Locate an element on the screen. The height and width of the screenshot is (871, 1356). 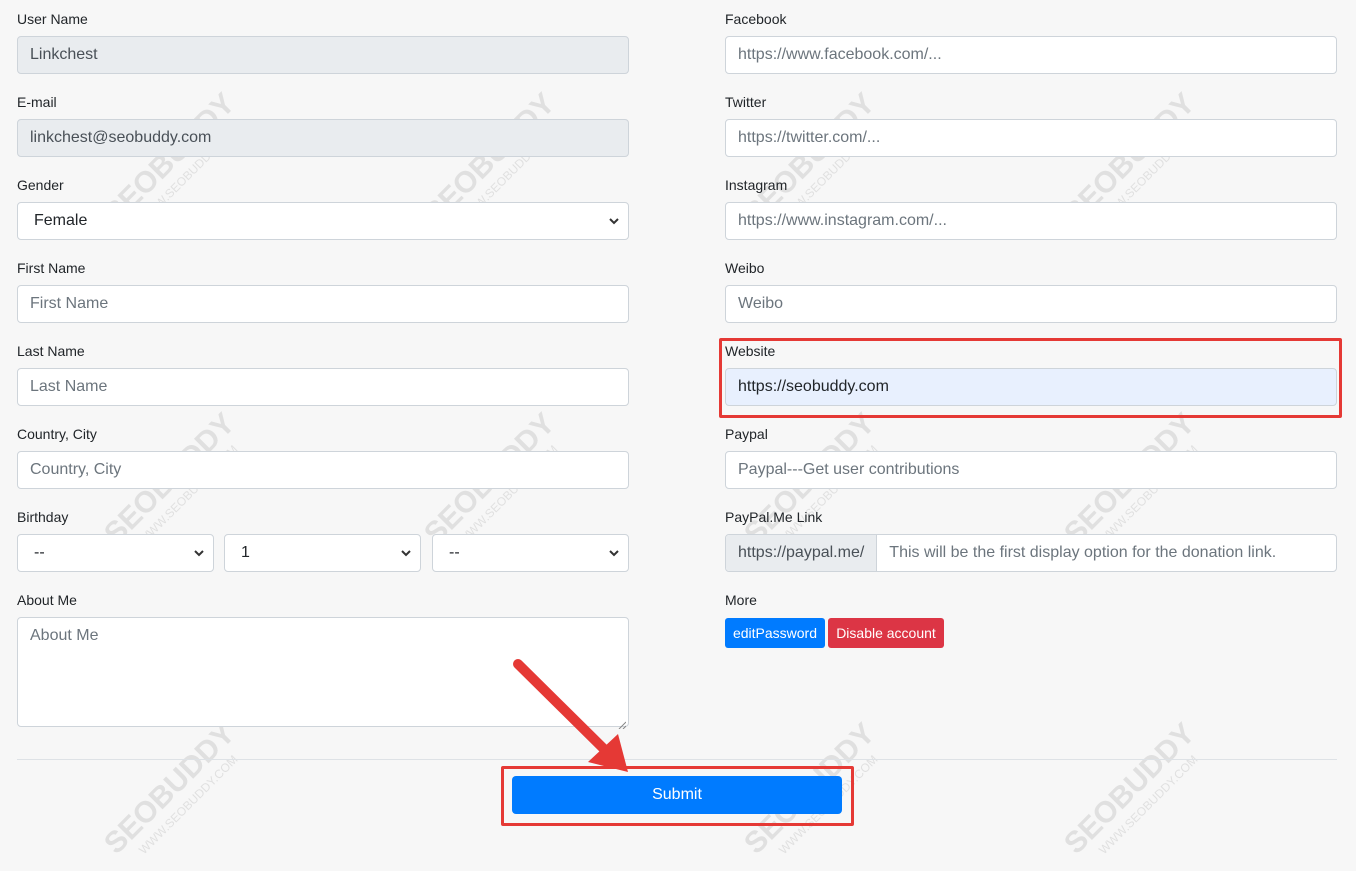
weibo-label: Weibo is located at coordinates (745, 268).